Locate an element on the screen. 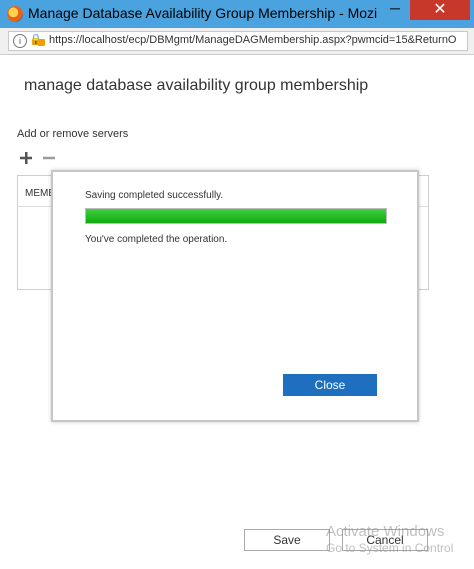  add-icon is located at coordinates (26, 158).